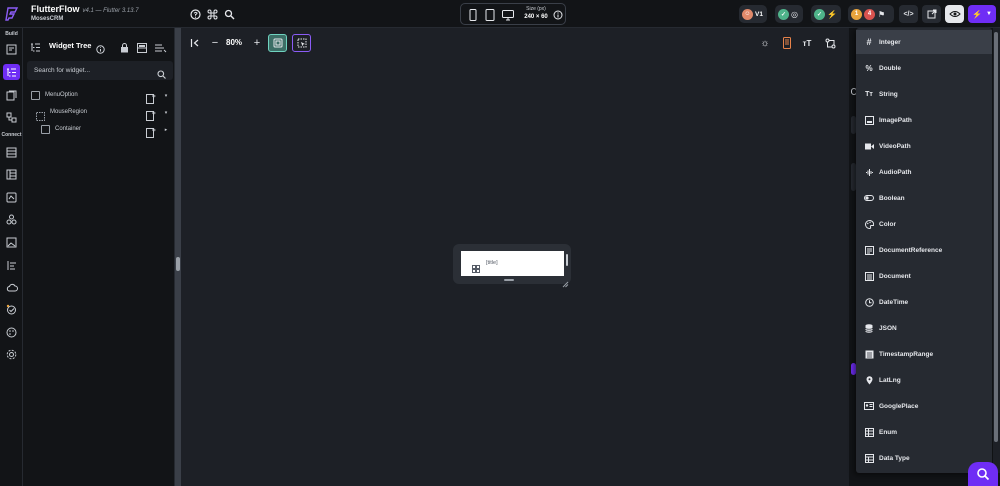 The image size is (1000, 486). What do you see at coordinates (11, 49) in the screenshot?
I see `pages-icon` at bounding box center [11, 49].